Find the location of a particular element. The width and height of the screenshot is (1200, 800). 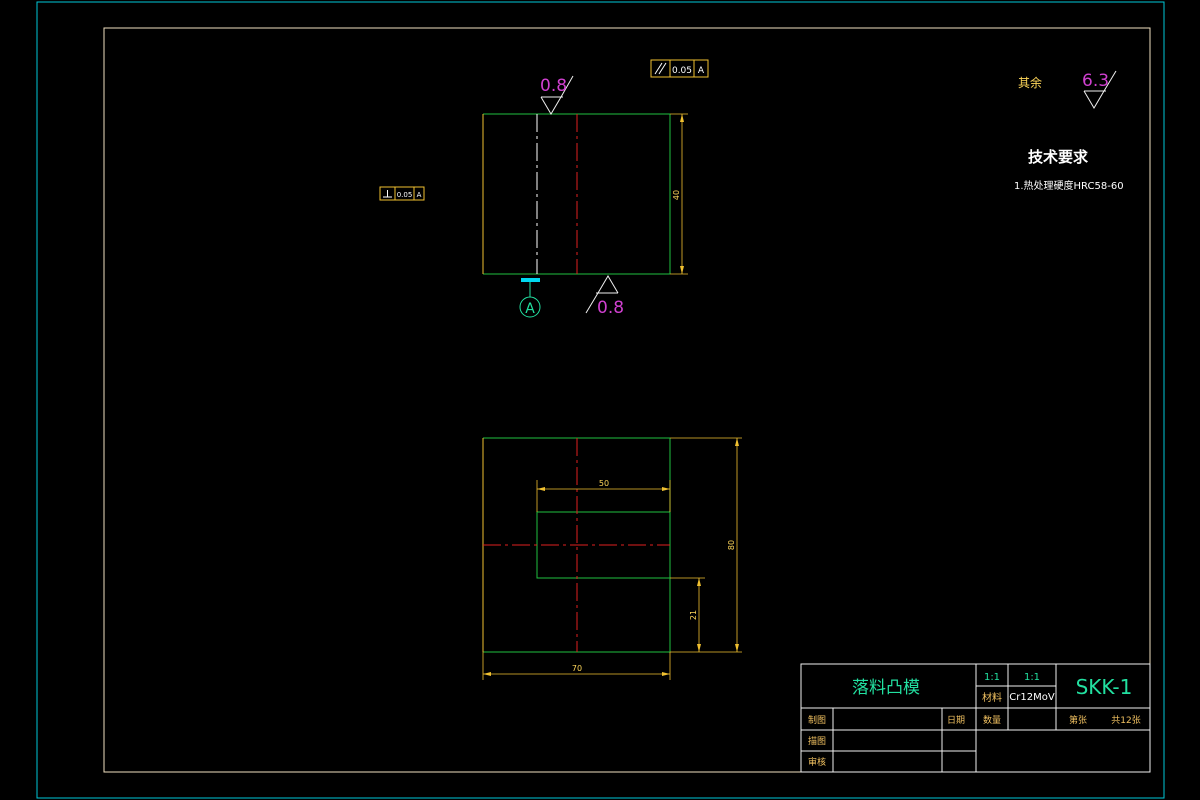

parallel-datum: A is located at coordinates (701, 71).